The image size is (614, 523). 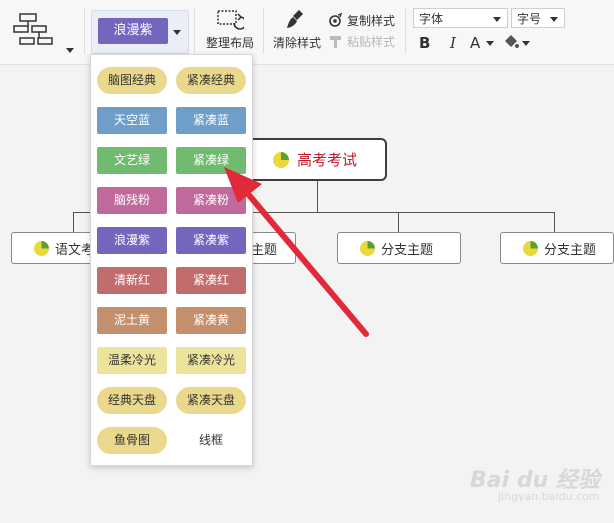 I want to click on copy-style-icon, so click(x=336, y=20).